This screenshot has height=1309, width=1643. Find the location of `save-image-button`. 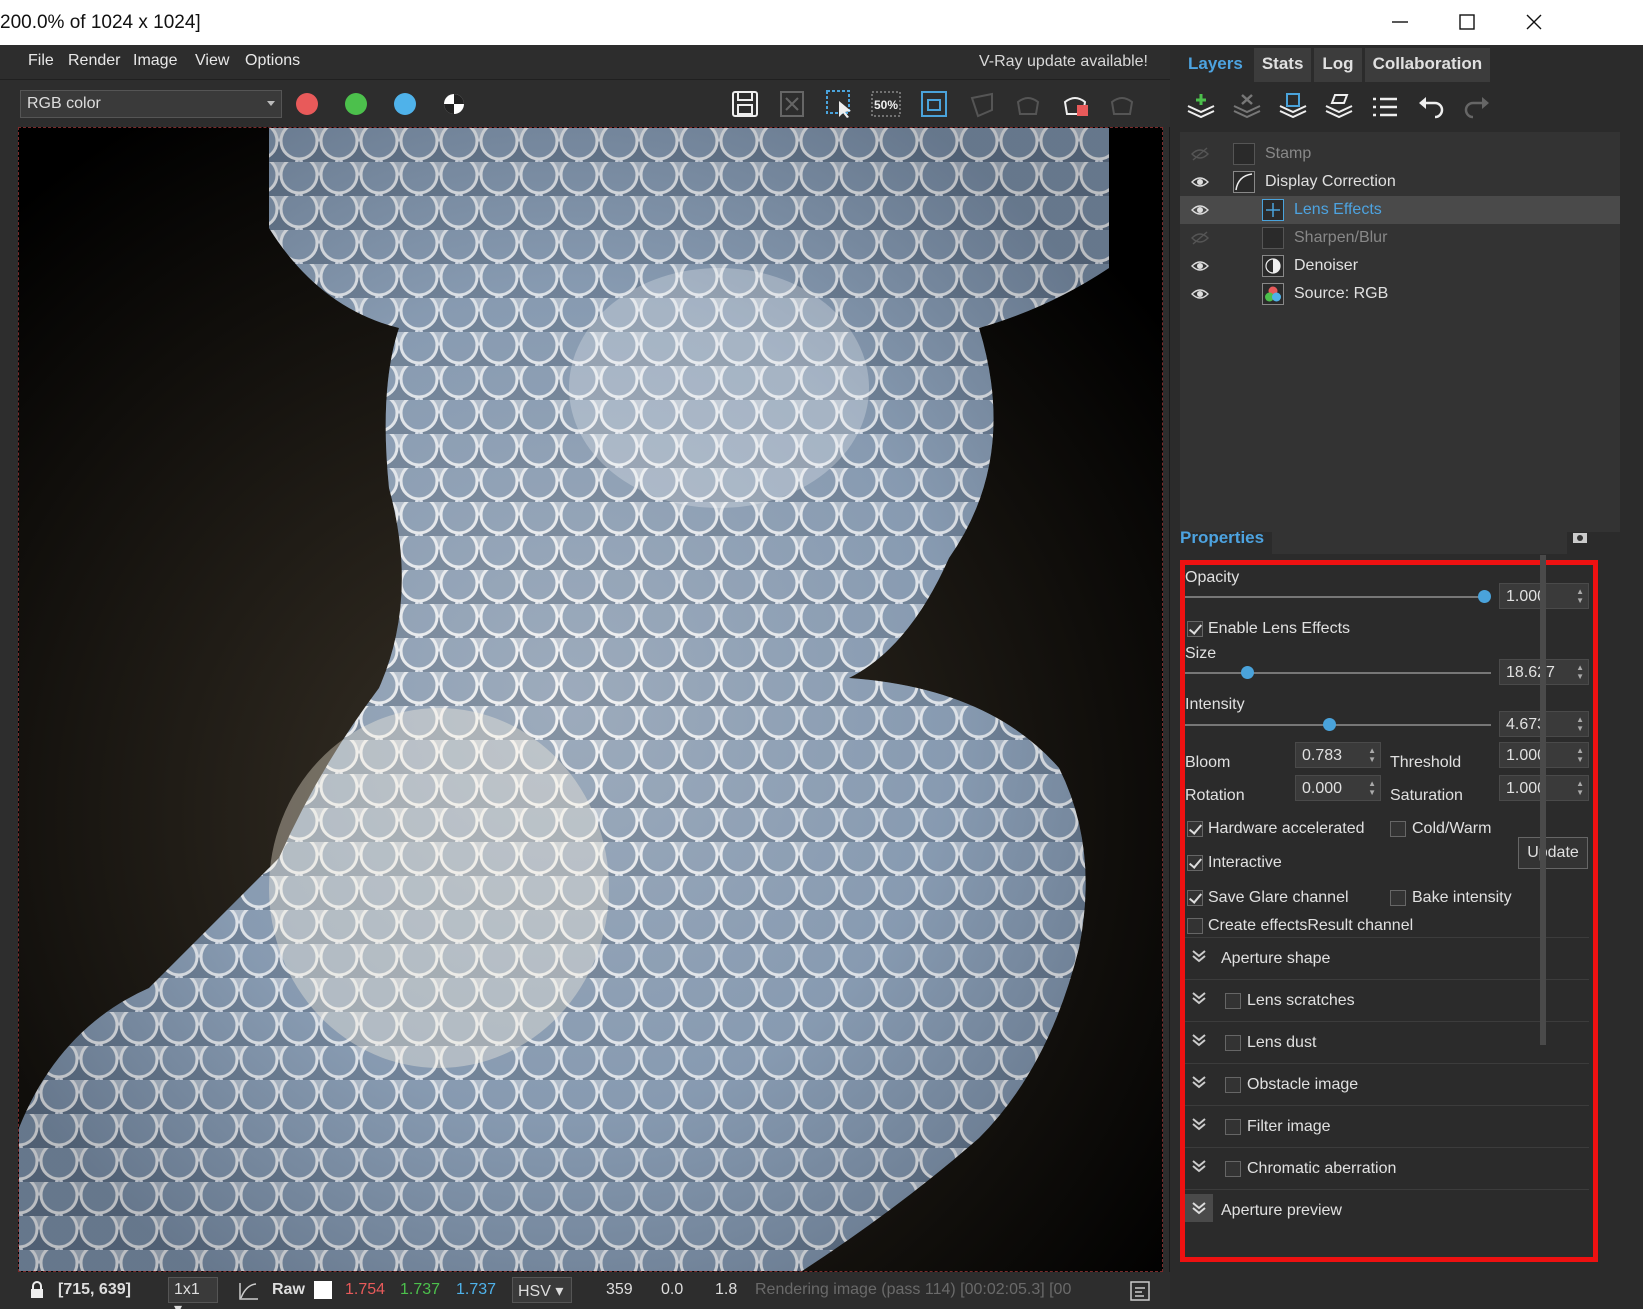

save-image-button is located at coordinates (745, 104).